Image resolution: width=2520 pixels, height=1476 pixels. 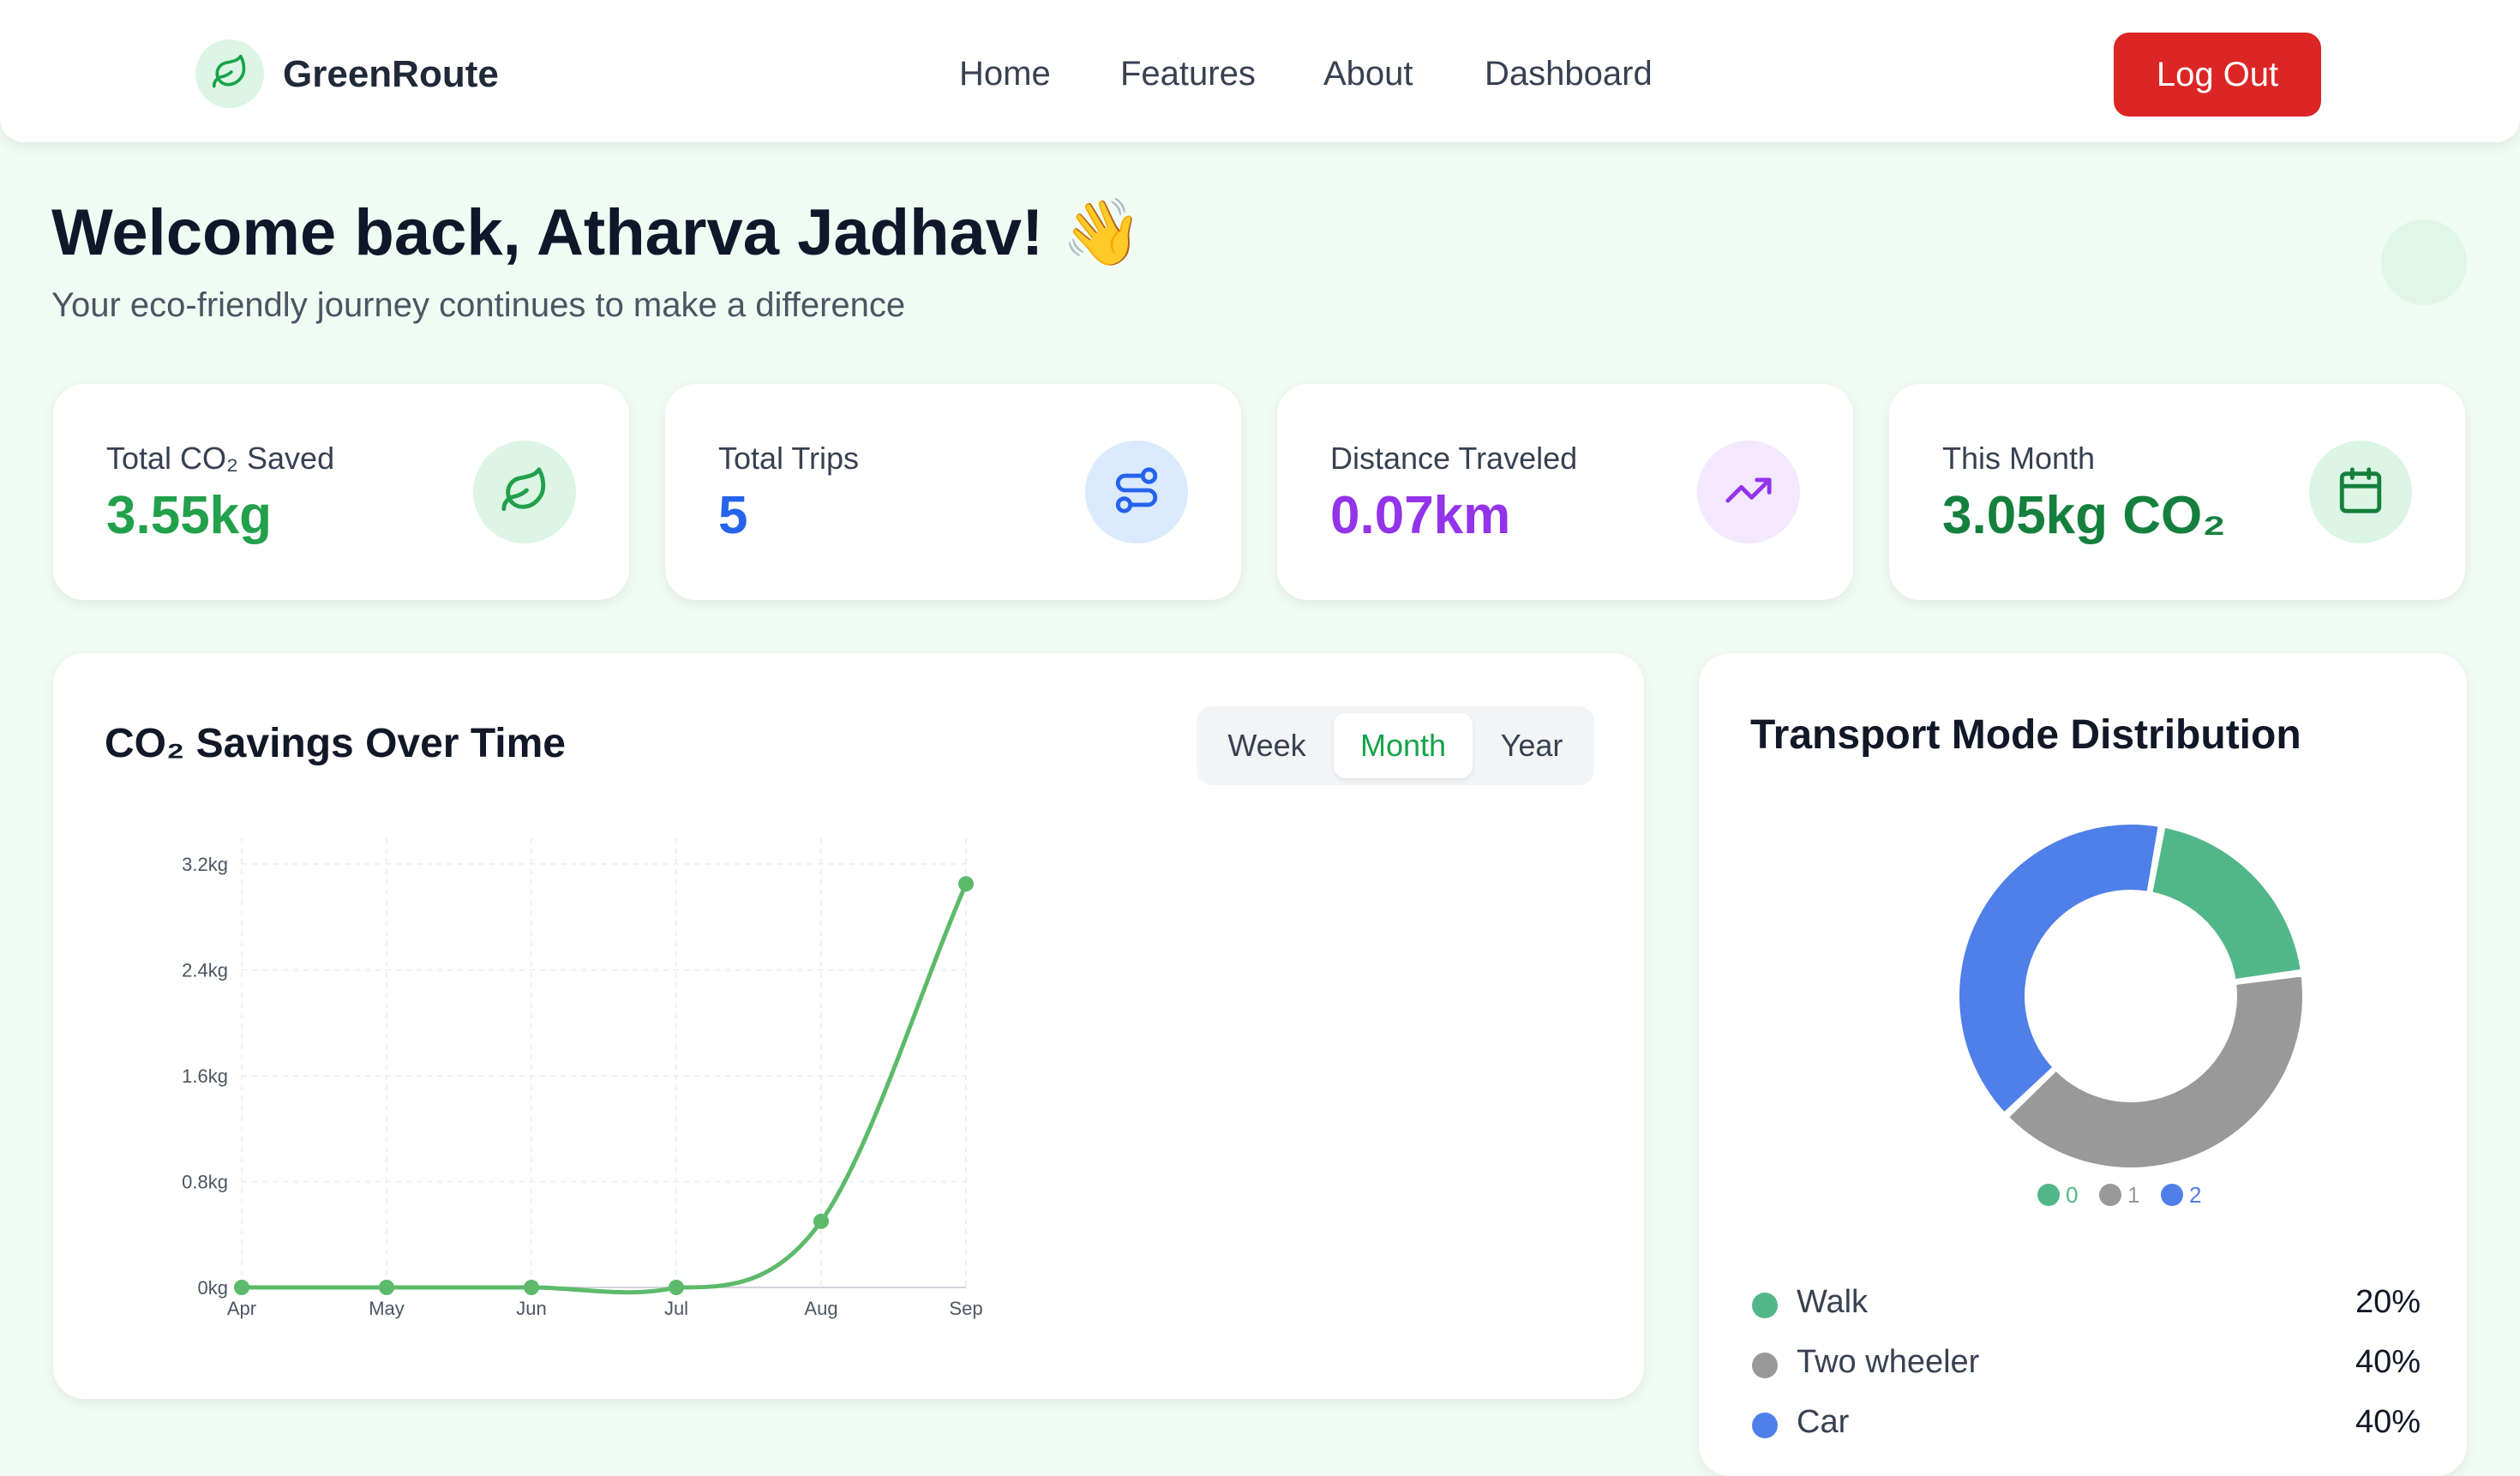 What do you see at coordinates (2195, 1195) in the screenshot?
I see `chart-legend-label: 2` at bounding box center [2195, 1195].